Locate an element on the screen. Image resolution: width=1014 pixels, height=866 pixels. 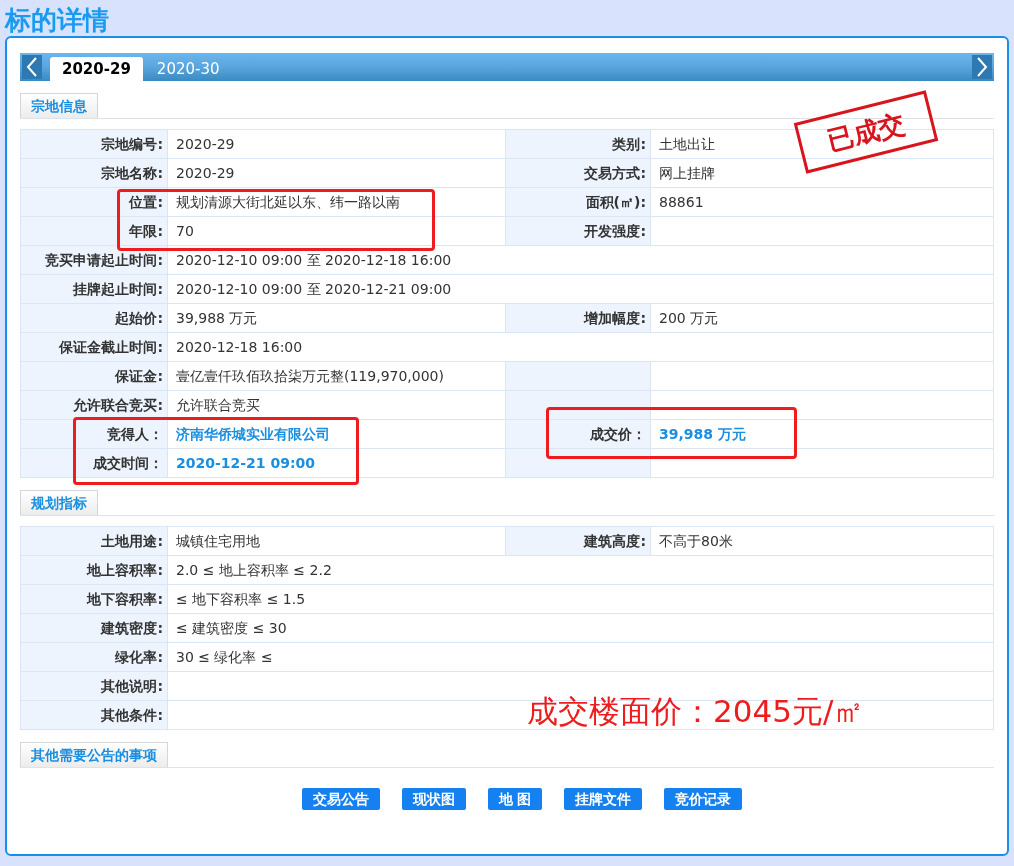
field-value: 2020-12-10 09:00 至 2020-12-18 16:00 is located at coordinates (581, 260).